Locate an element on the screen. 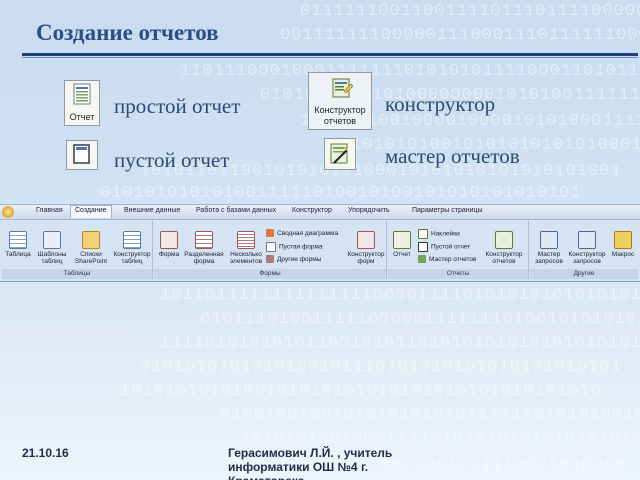 This screenshot has height=480, width=640. blank-report-button: Пустой отчет is located at coordinates (444, 247).